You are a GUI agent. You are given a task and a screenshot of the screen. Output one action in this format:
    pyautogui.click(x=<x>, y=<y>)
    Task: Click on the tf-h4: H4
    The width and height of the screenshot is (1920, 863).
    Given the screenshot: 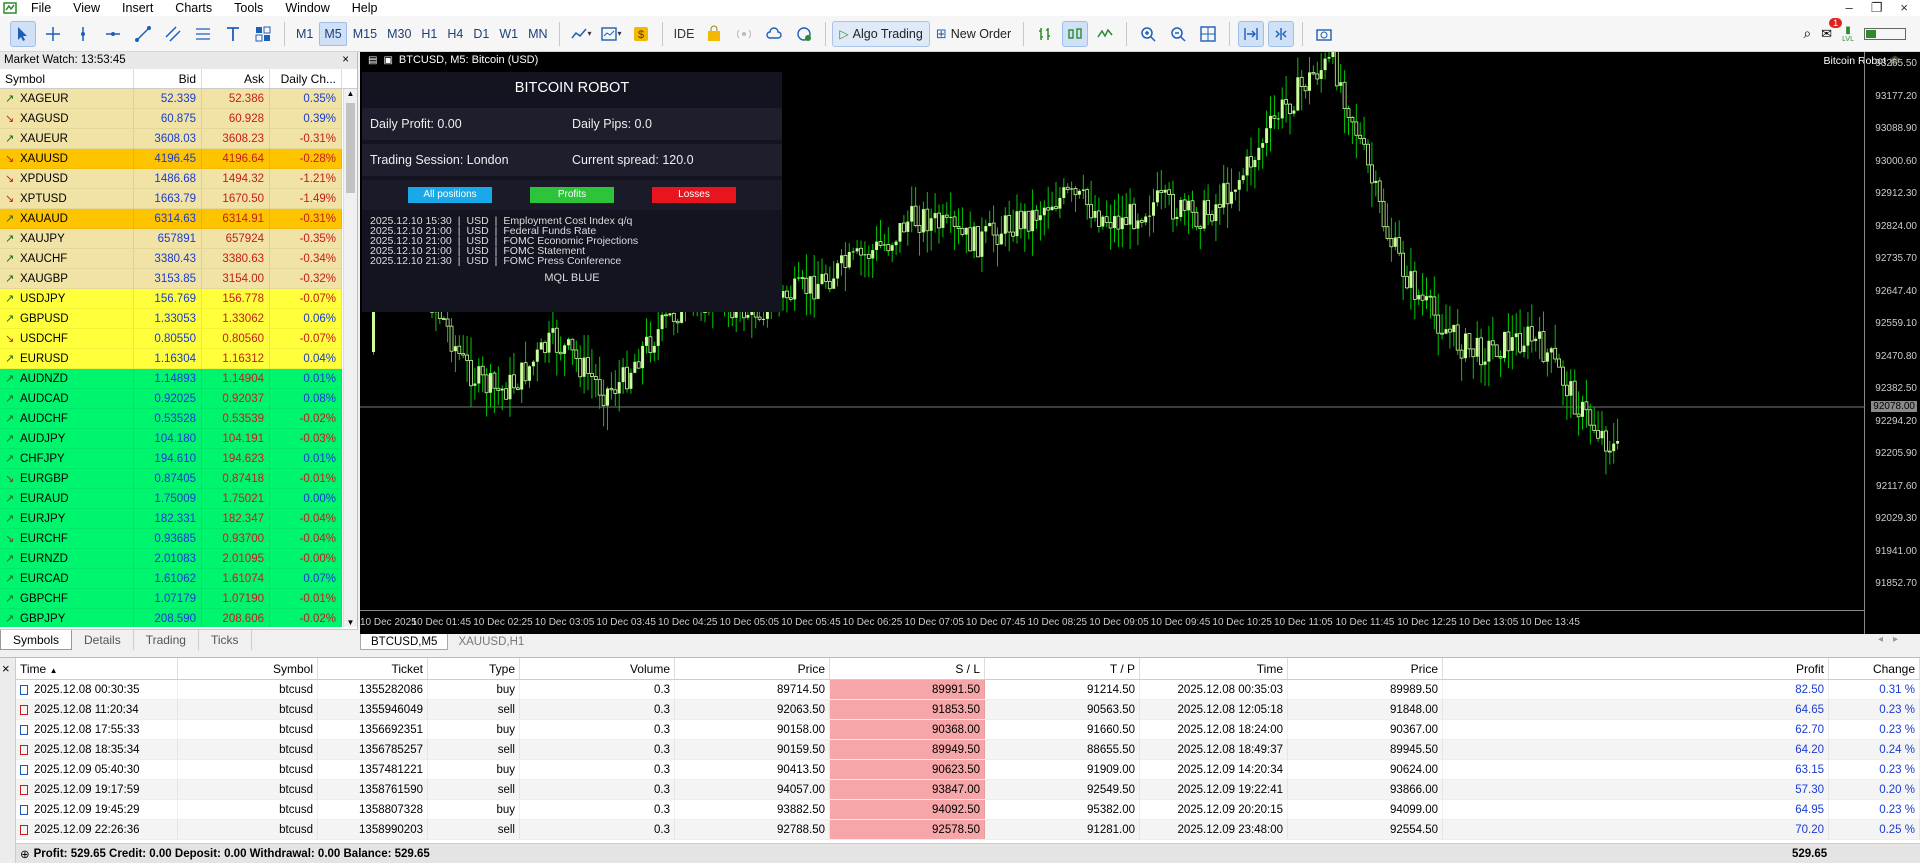 What is the action you would take?
    pyautogui.click(x=455, y=34)
    